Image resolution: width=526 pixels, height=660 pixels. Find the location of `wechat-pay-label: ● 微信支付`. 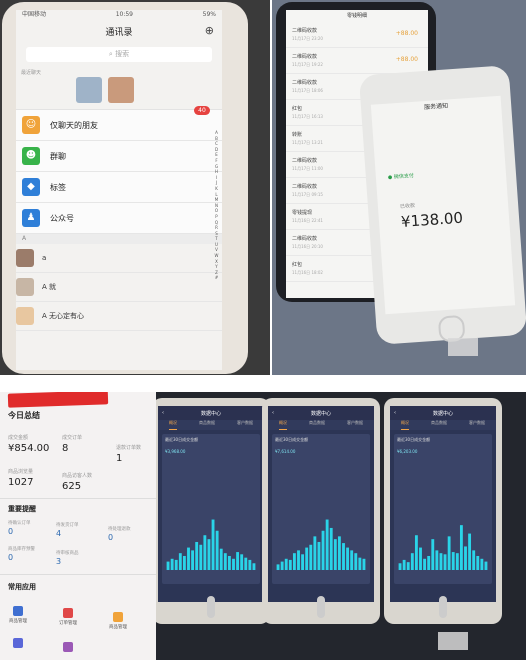

wechat-pay-label: ● 微信支付 is located at coordinates (401, 176).